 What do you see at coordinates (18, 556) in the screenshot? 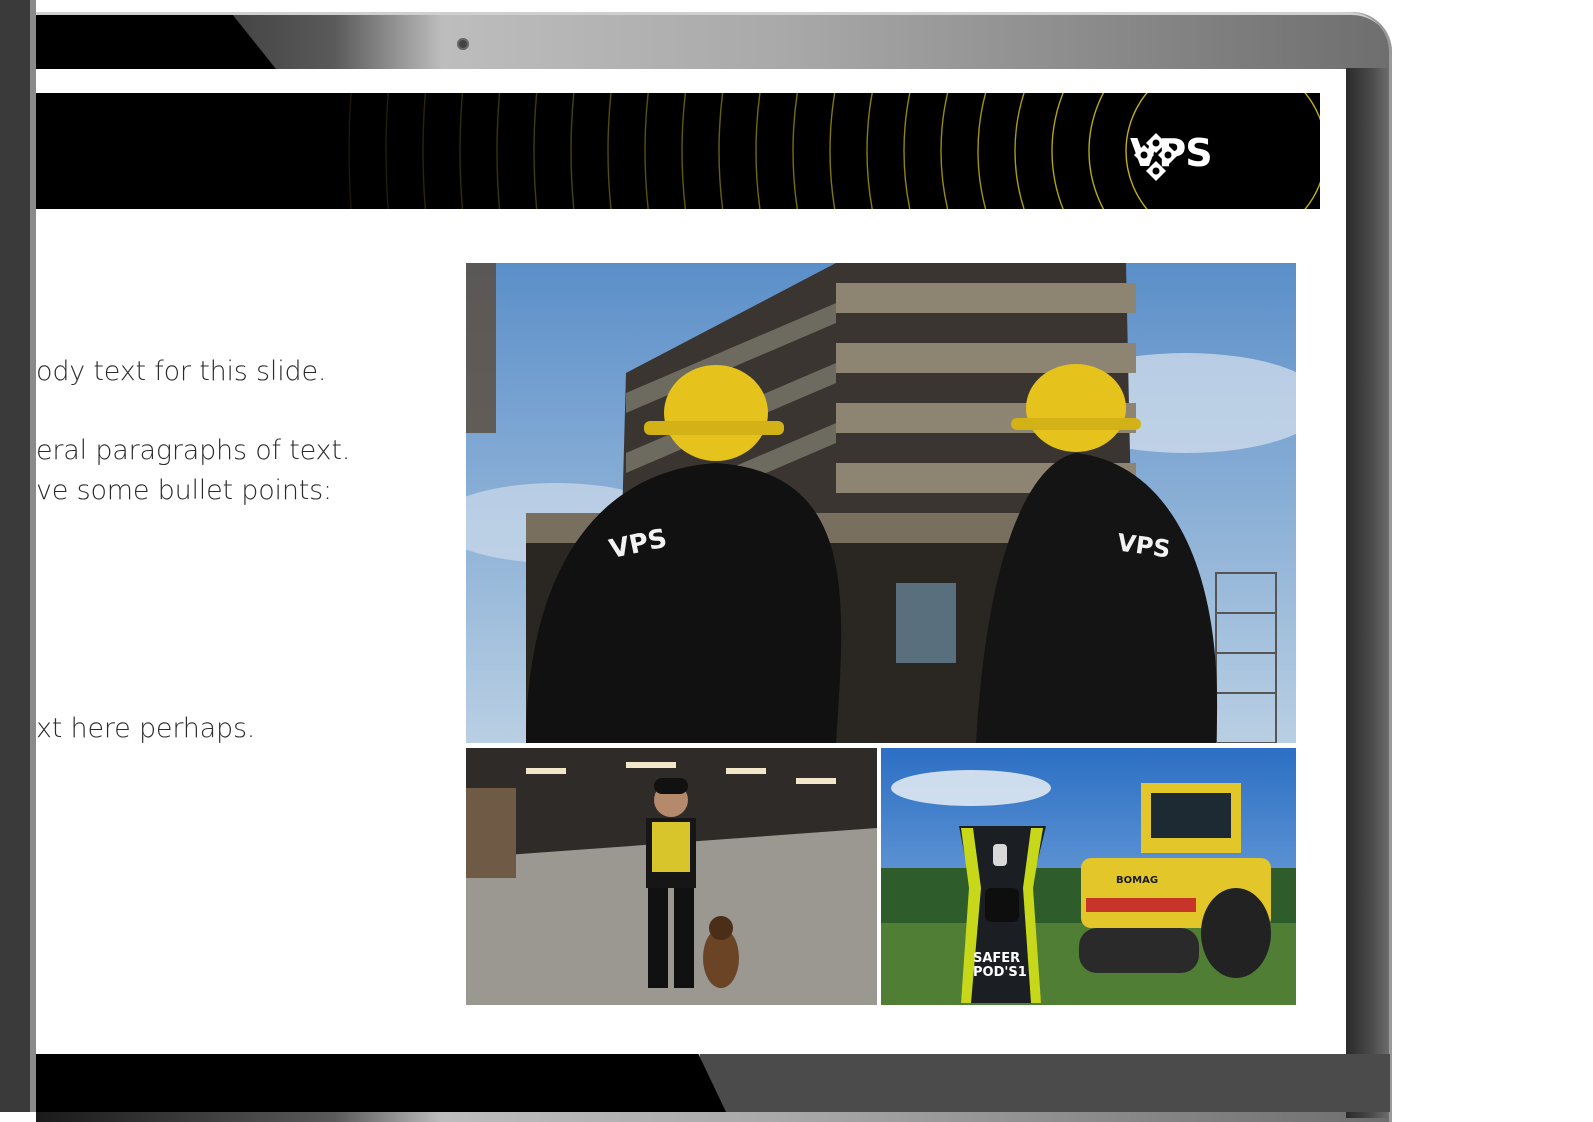
I see `background-left-strip` at bounding box center [18, 556].